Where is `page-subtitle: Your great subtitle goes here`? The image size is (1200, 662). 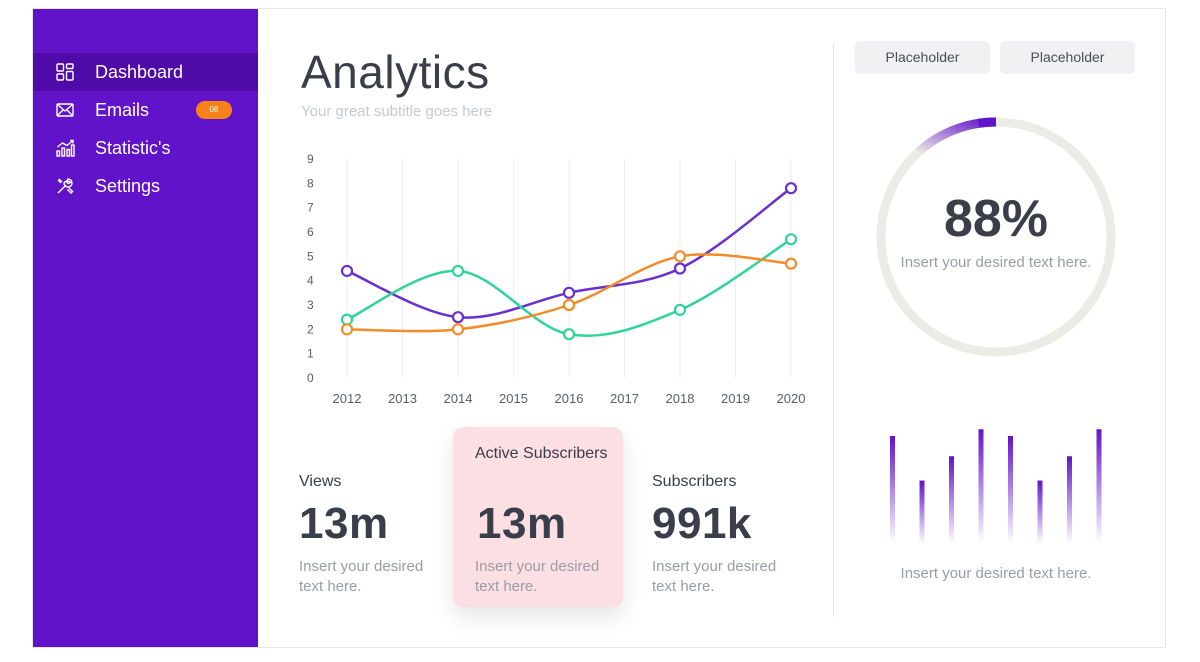 page-subtitle: Your great subtitle goes here is located at coordinates (397, 111).